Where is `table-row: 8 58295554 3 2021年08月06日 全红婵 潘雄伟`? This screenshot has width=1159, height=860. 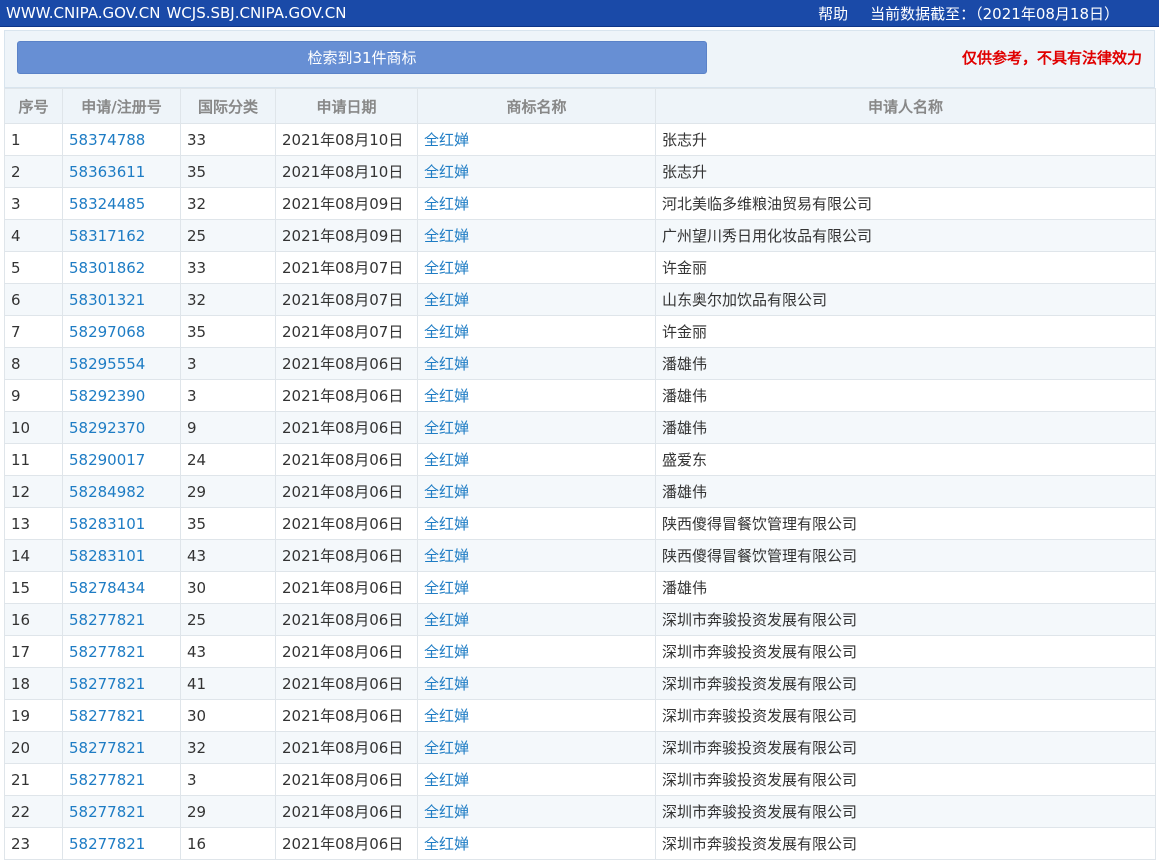 table-row: 8 58295554 3 2021年08月06日 全红婵 潘雄伟 is located at coordinates (580, 363).